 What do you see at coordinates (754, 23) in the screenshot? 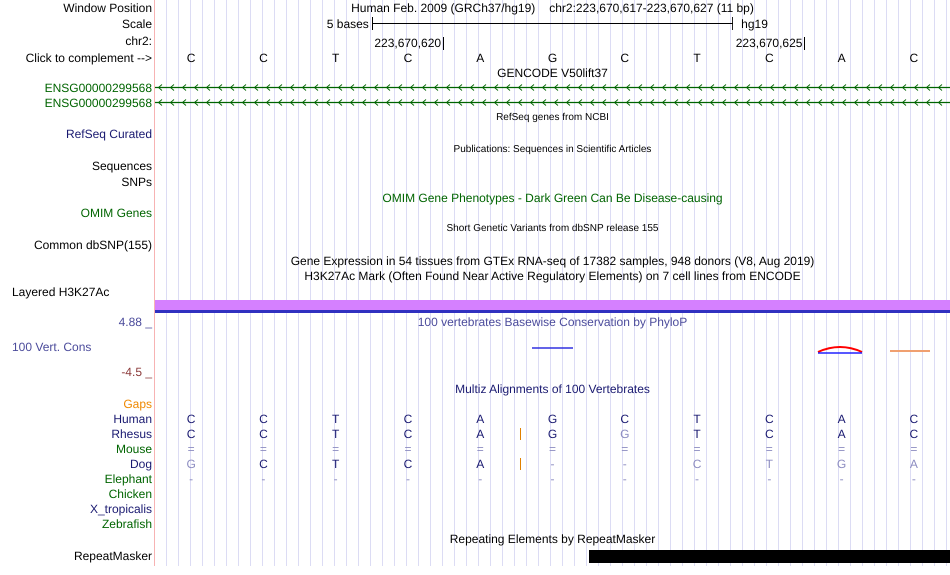
I see `assembly-label: hg19` at bounding box center [754, 23].